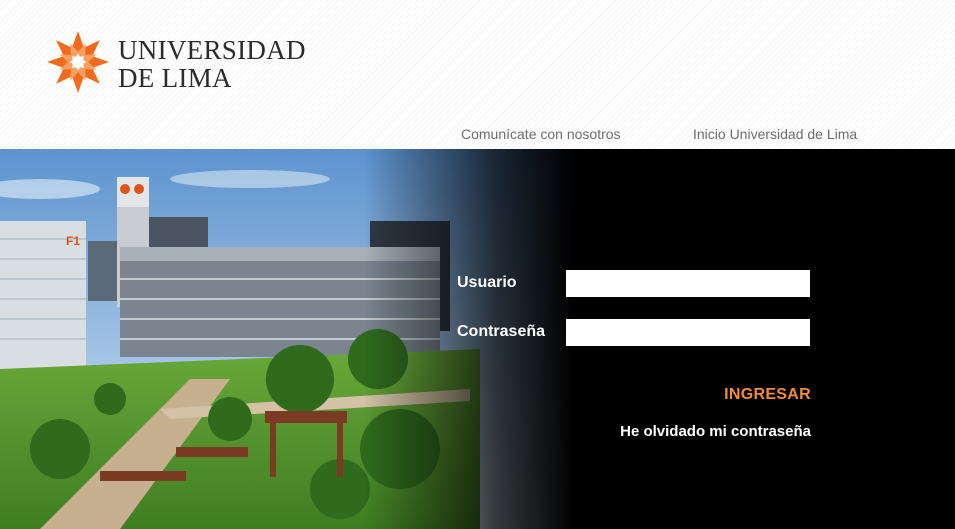  Describe the element at coordinates (715, 431) in the screenshot. I see `forgot-password-link: He olvidado mi contraseña` at that location.